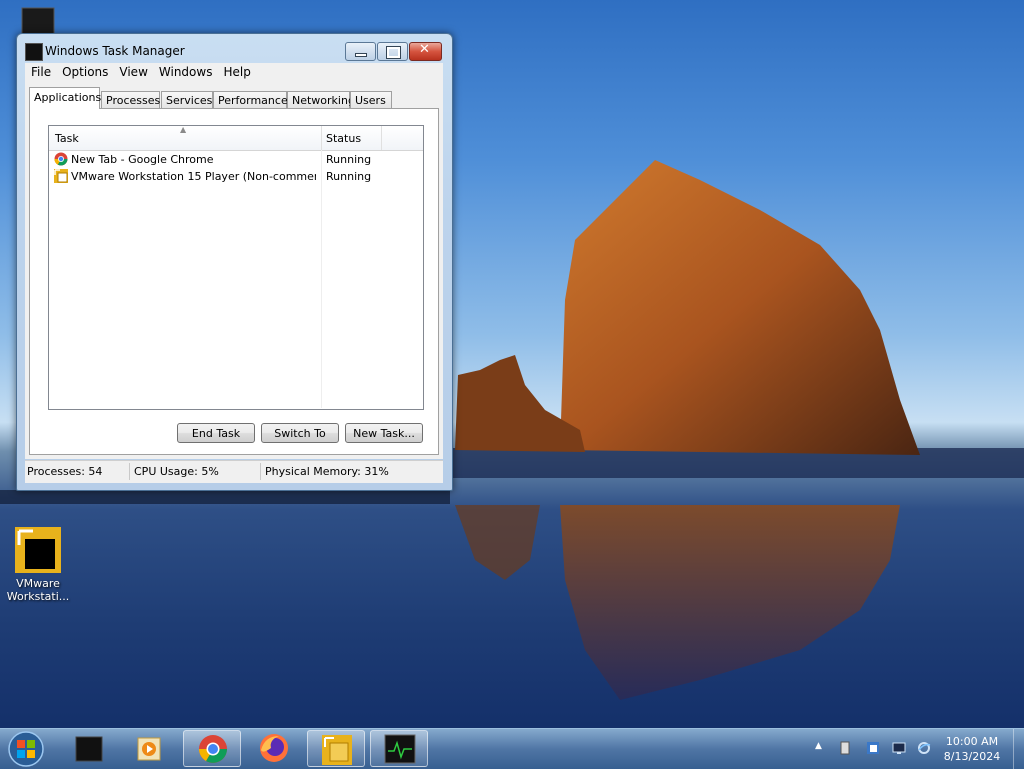  I want to click on taskbar-app-media-player, so click(149, 748).